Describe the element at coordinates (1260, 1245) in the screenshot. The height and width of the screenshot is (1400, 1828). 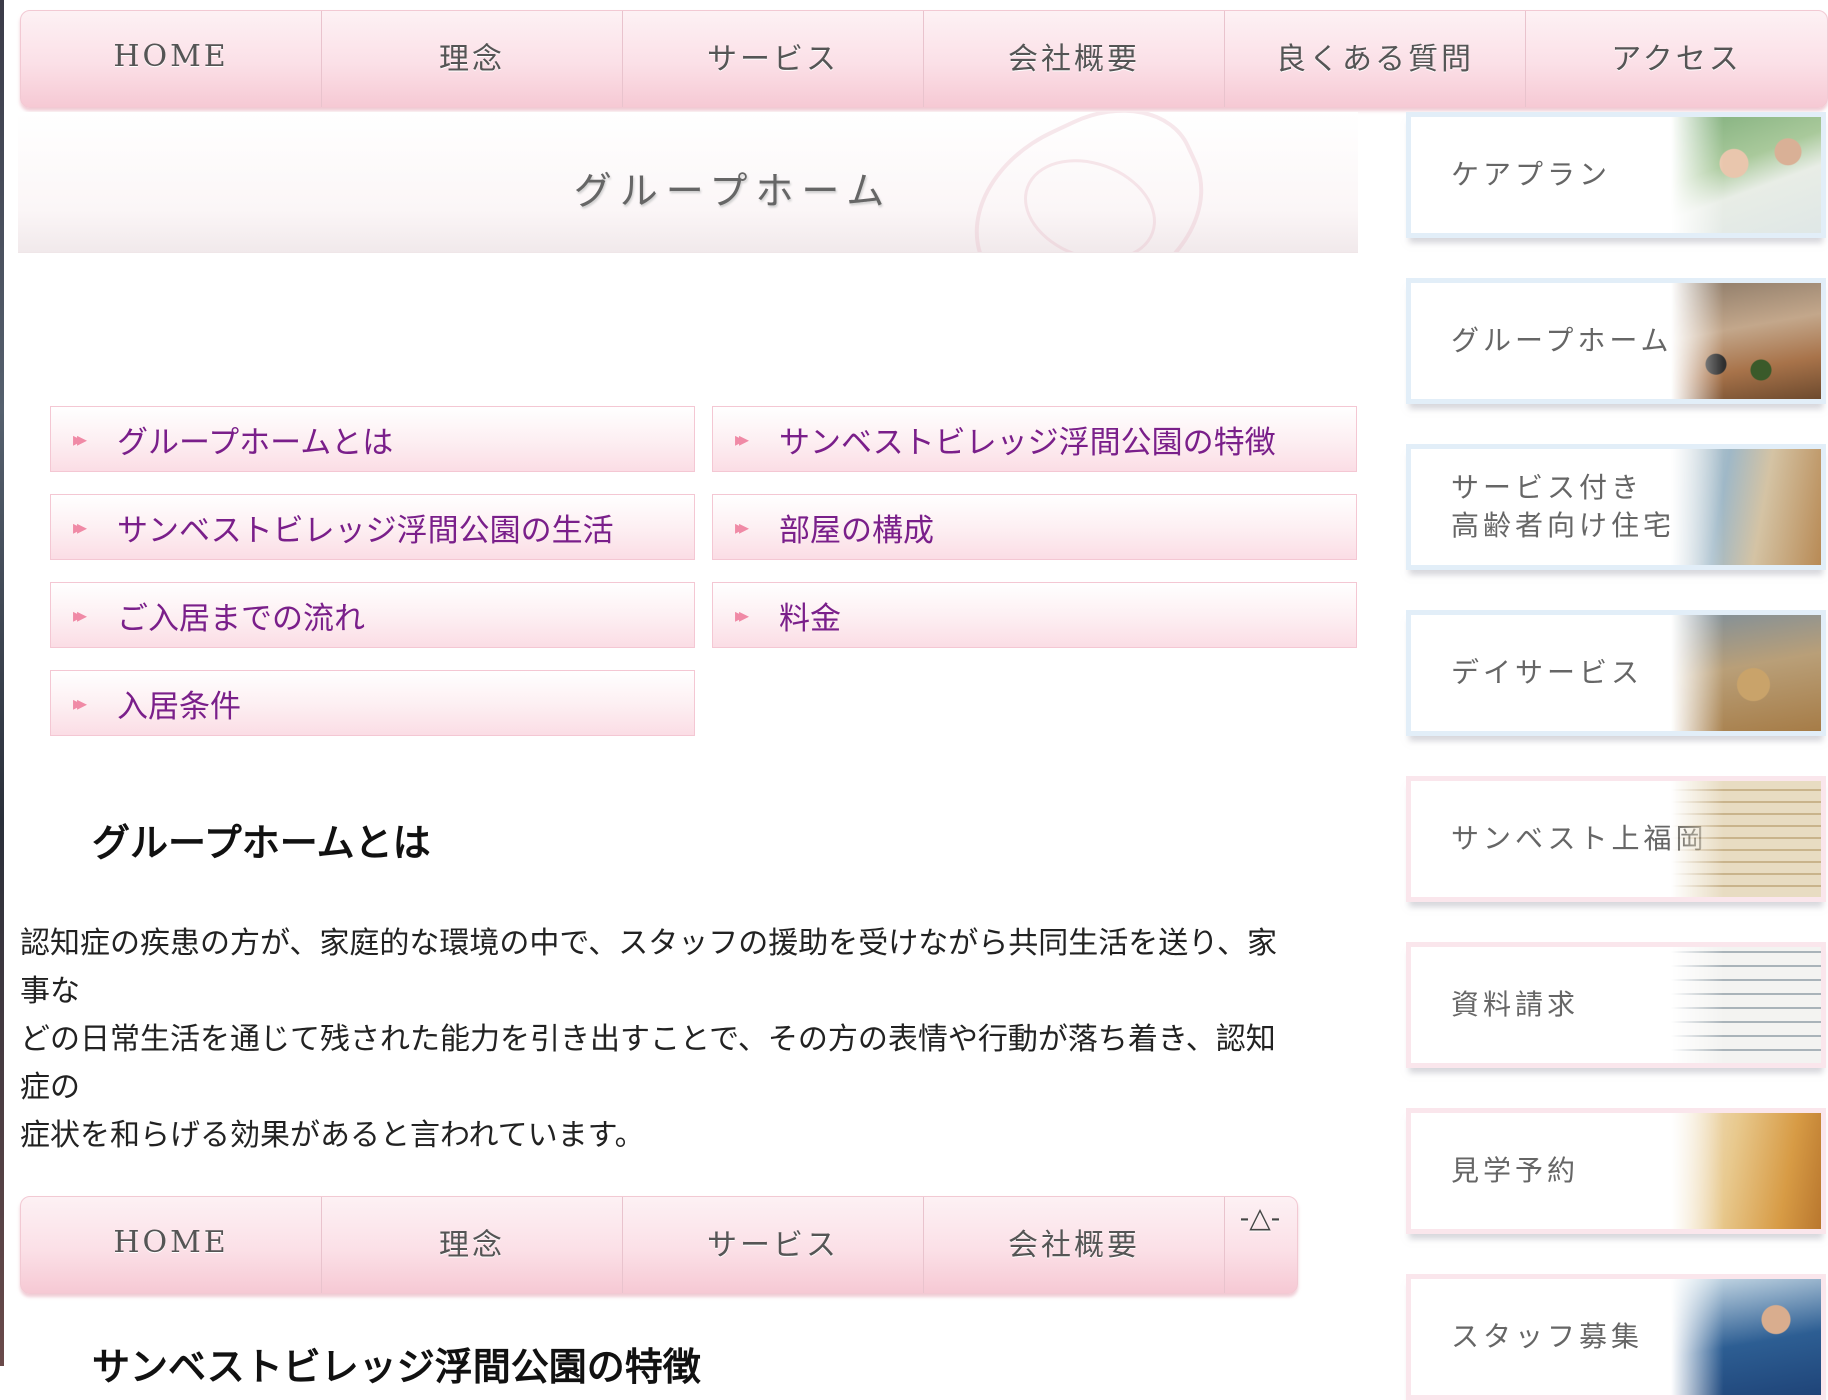
I see `nav-broken-item: -△-` at that location.